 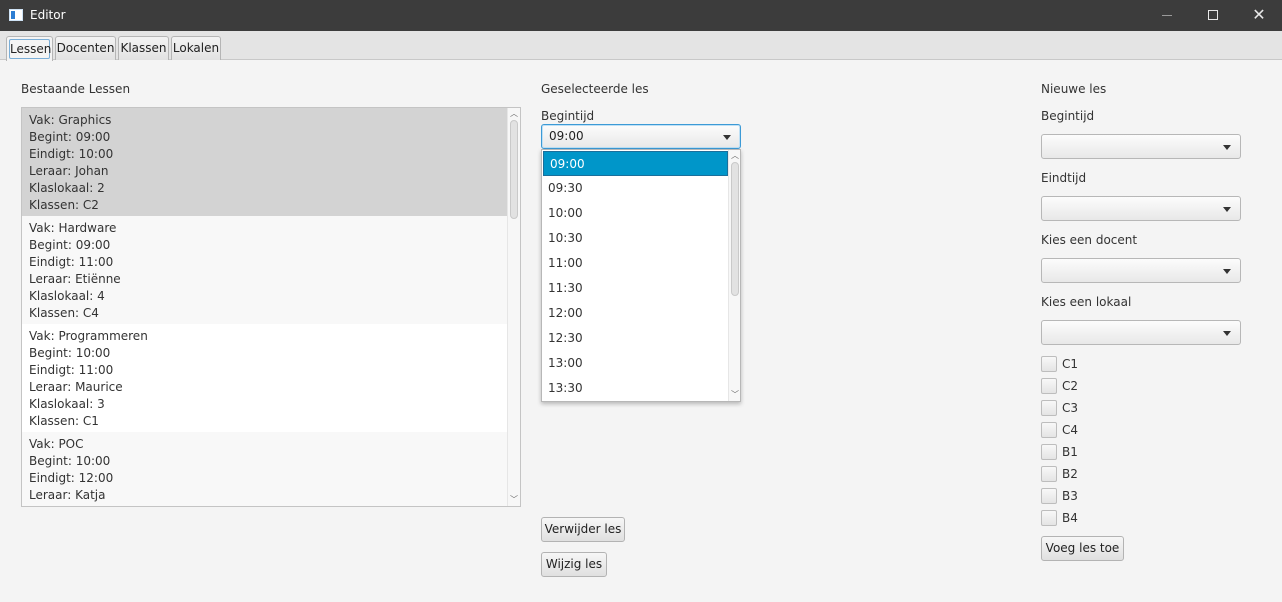 I want to click on dropdown-scrollbar: ︿ ﹀, so click(x=734, y=275).